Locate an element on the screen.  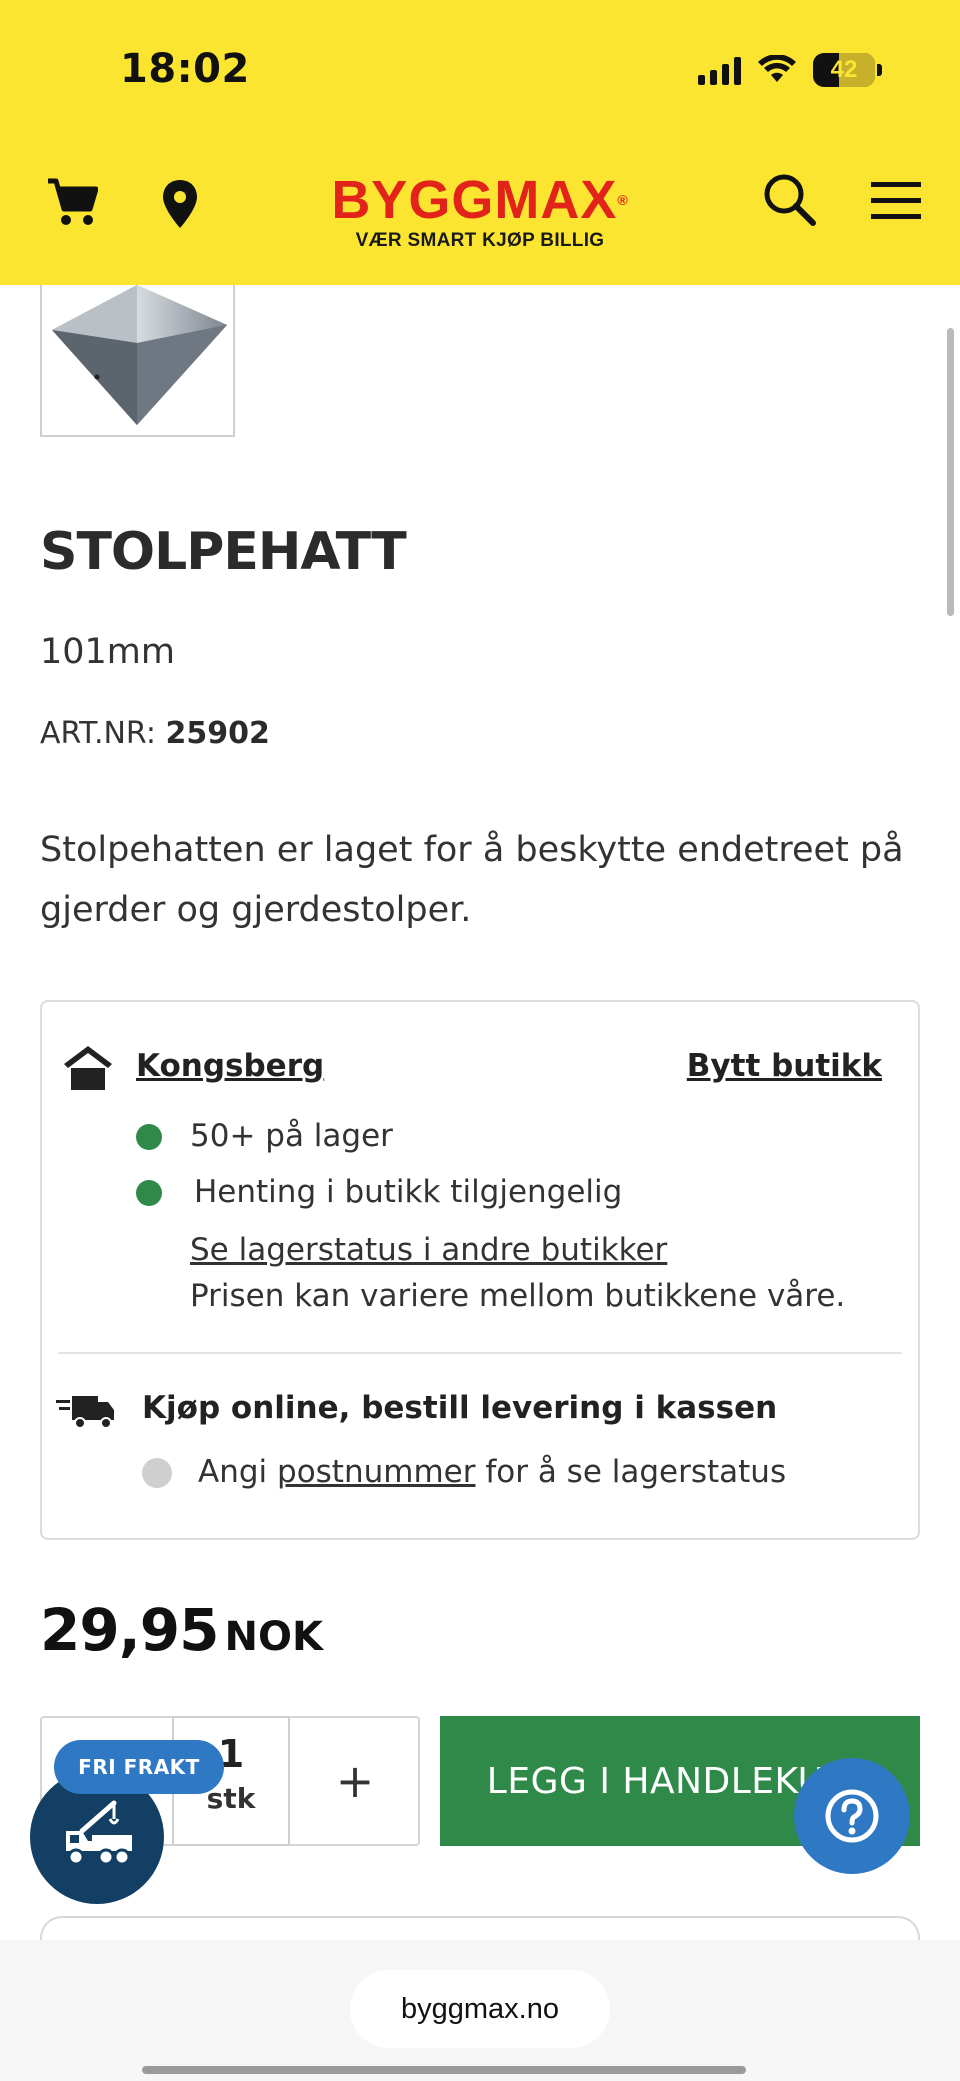
wifi-icon is located at coordinates (777, 68).